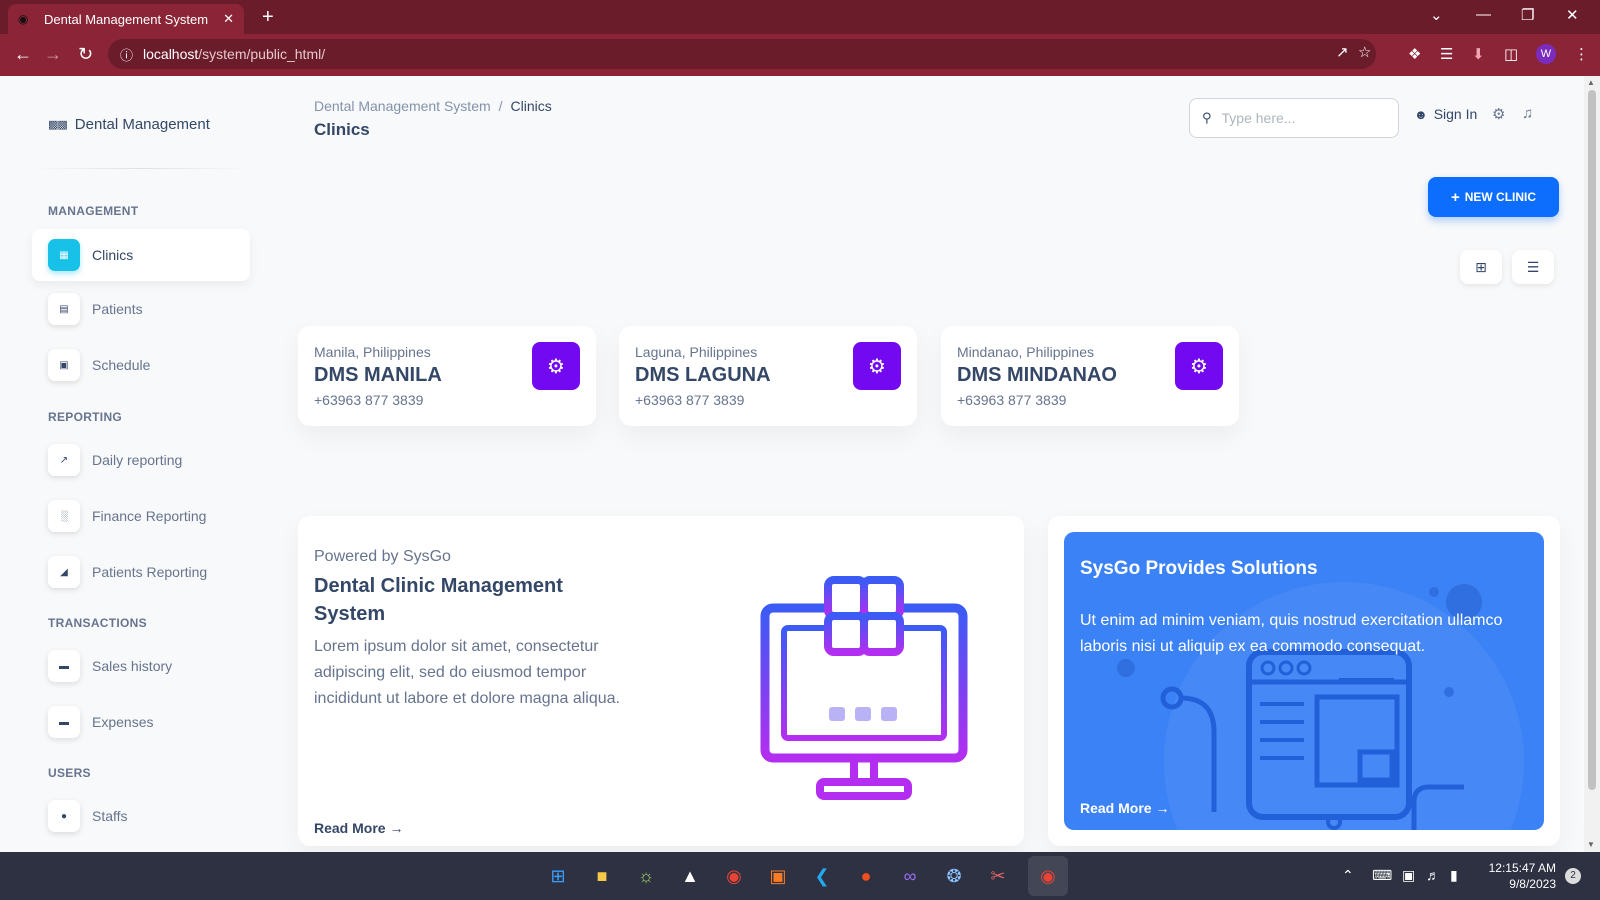 The image size is (1600, 900). Describe the element at coordinates (1348, 875) in the screenshot. I see `tray-overflow-icon: ⌃` at that location.